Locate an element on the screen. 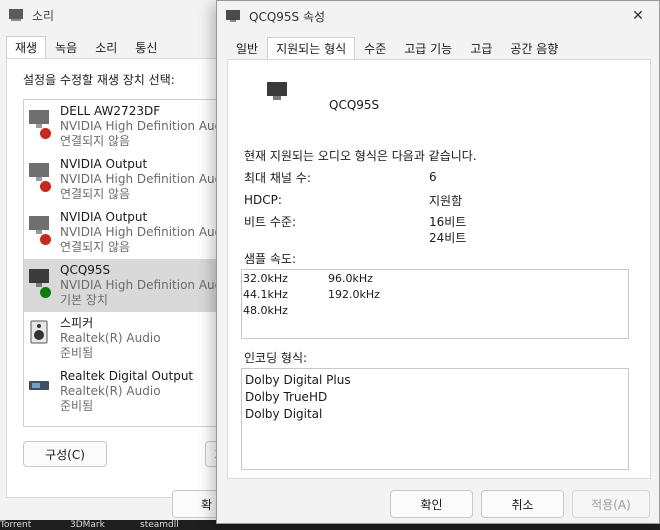  max-channels-label: 최대 채널 수: is located at coordinates (277, 178).